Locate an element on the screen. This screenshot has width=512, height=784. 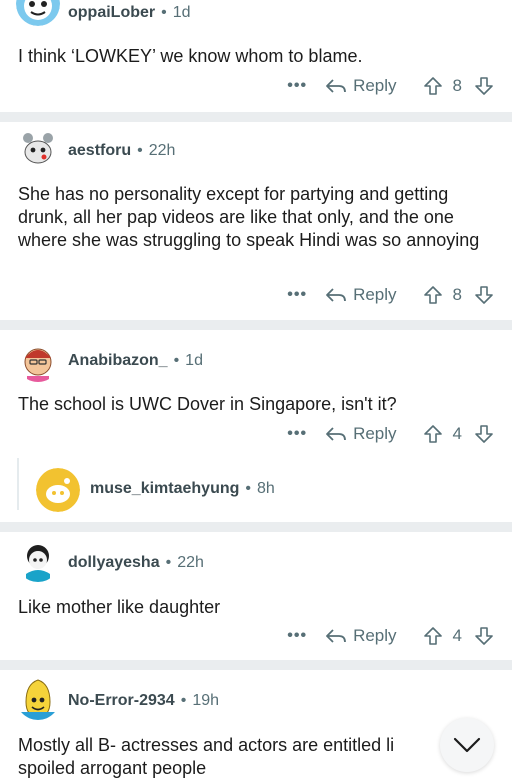
thread-line is located at coordinates (18, 484).